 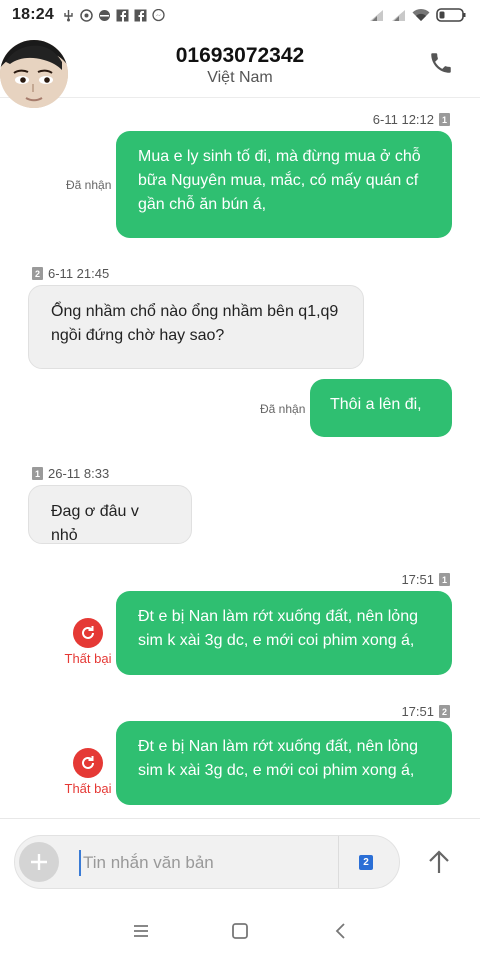 I want to click on status-bar: 18:24, so click(x=240, y=15).